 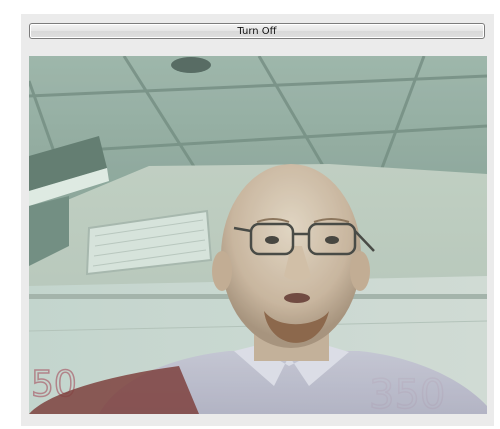 I want to click on turn-off-button: Turn Off, so click(x=257, y=31).